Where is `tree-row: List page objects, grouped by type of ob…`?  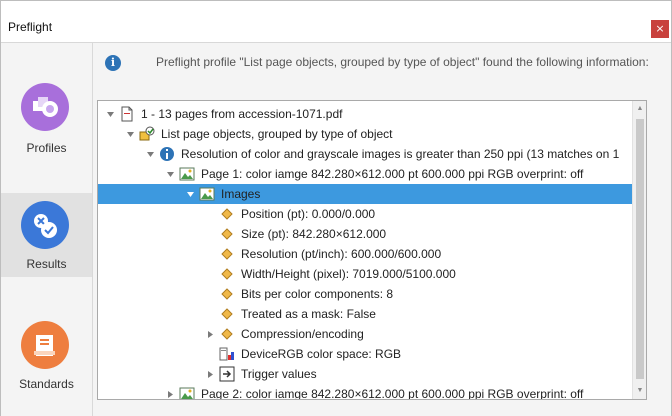 tree-row: List page objects, grouped by type of ob… is located at coordinates (365, 134).